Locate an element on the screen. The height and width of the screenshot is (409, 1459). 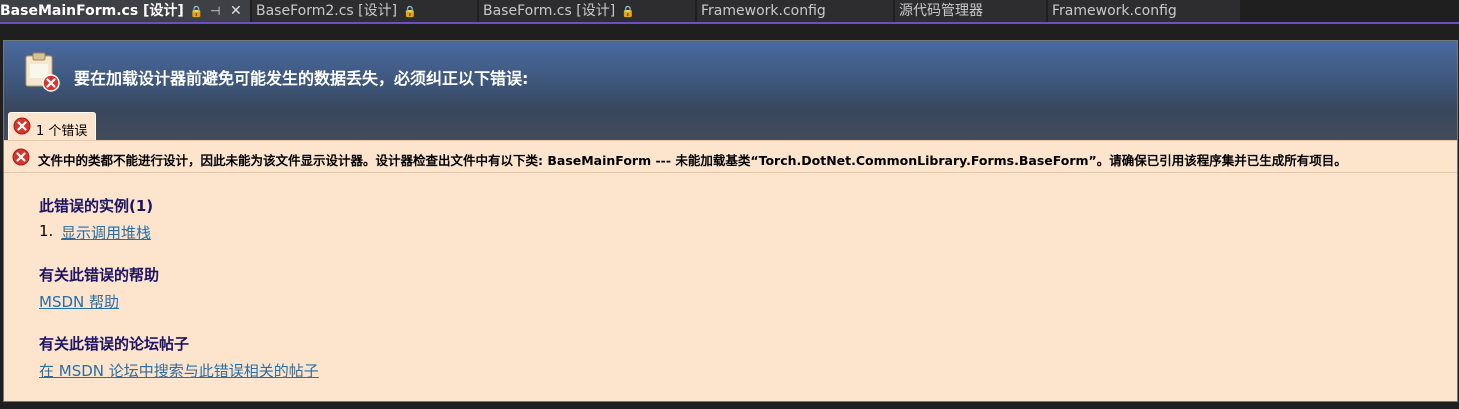
pin-icon: ⊣ is located at coordinates (215, 11).